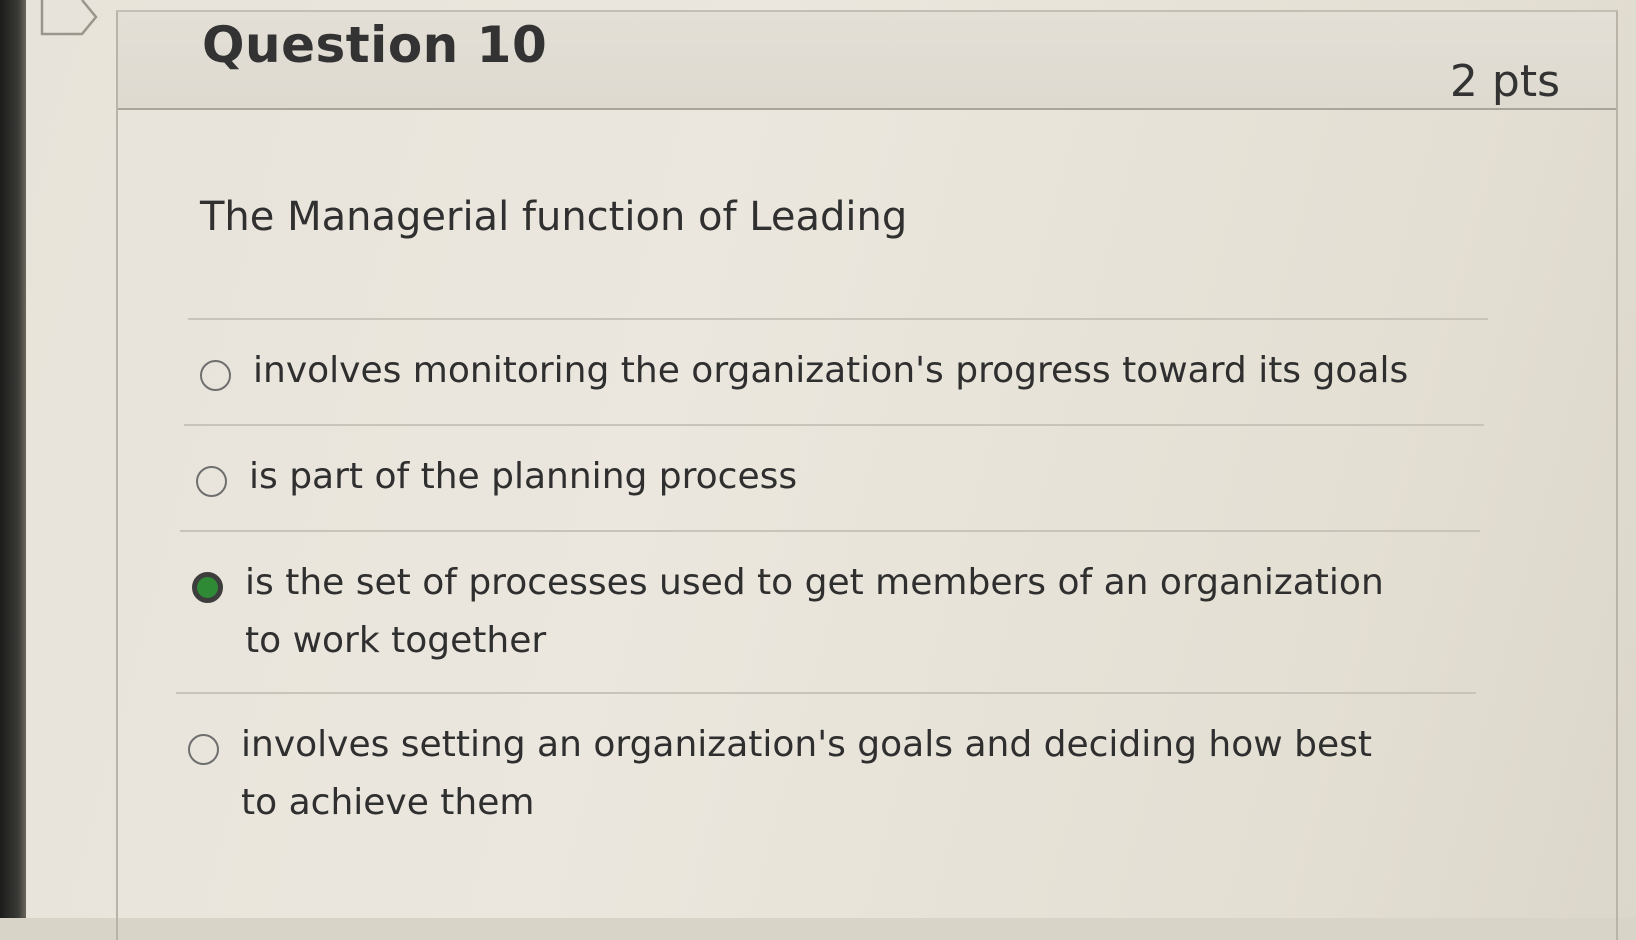 The image size is (1636, 940). Describe the element at coordinates (207, 587) in the screenshot. I see `radio-button-selected` at that location.